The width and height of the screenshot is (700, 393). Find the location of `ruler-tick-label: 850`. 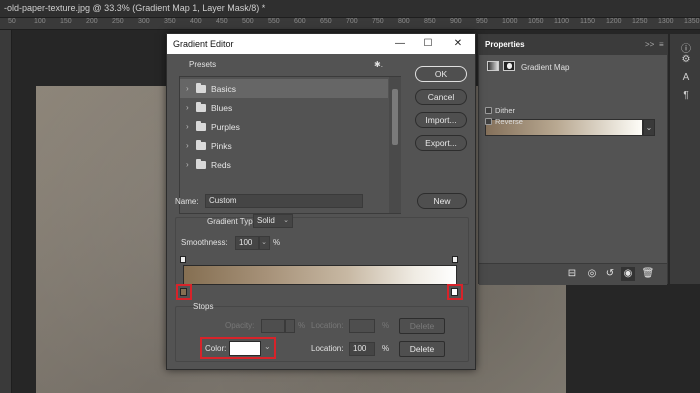

ruler-tick-label: 850 is located at coordinates (430, 21).